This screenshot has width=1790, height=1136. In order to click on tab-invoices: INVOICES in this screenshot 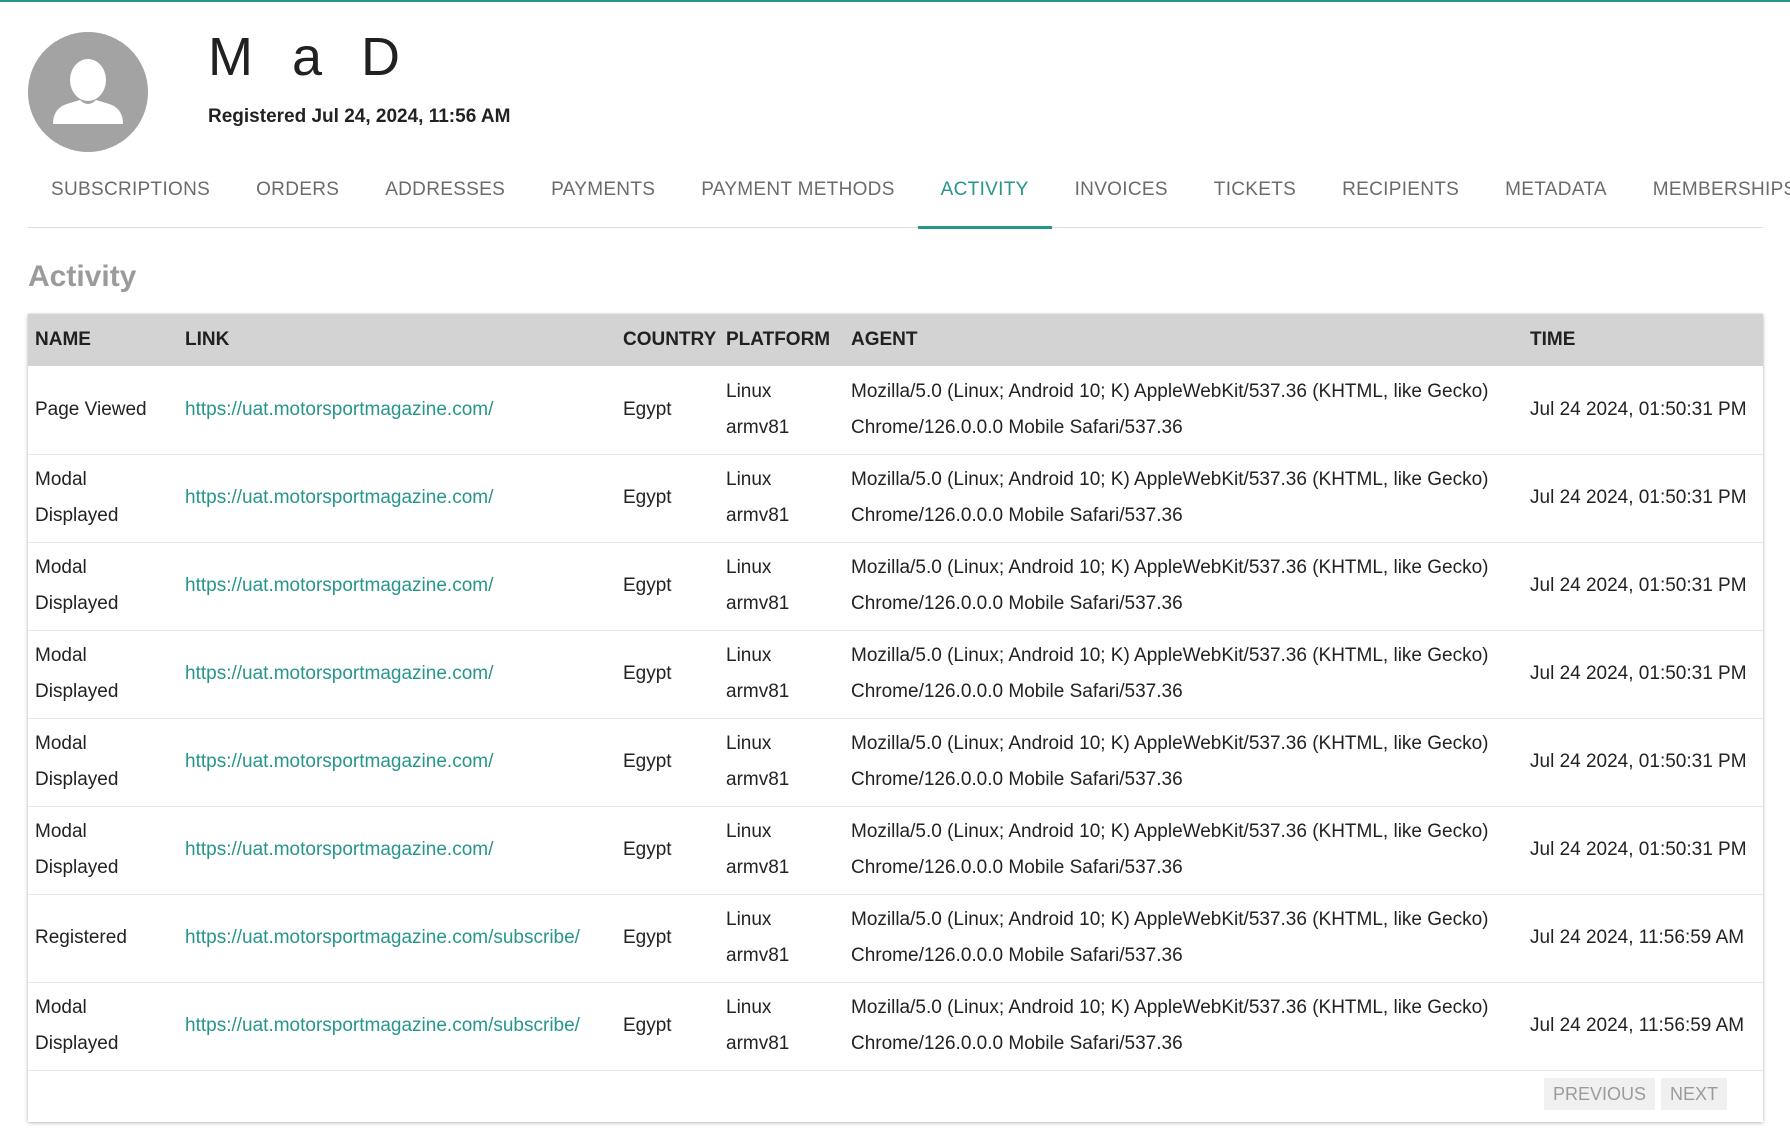, I will do `click(1121, 190)`.